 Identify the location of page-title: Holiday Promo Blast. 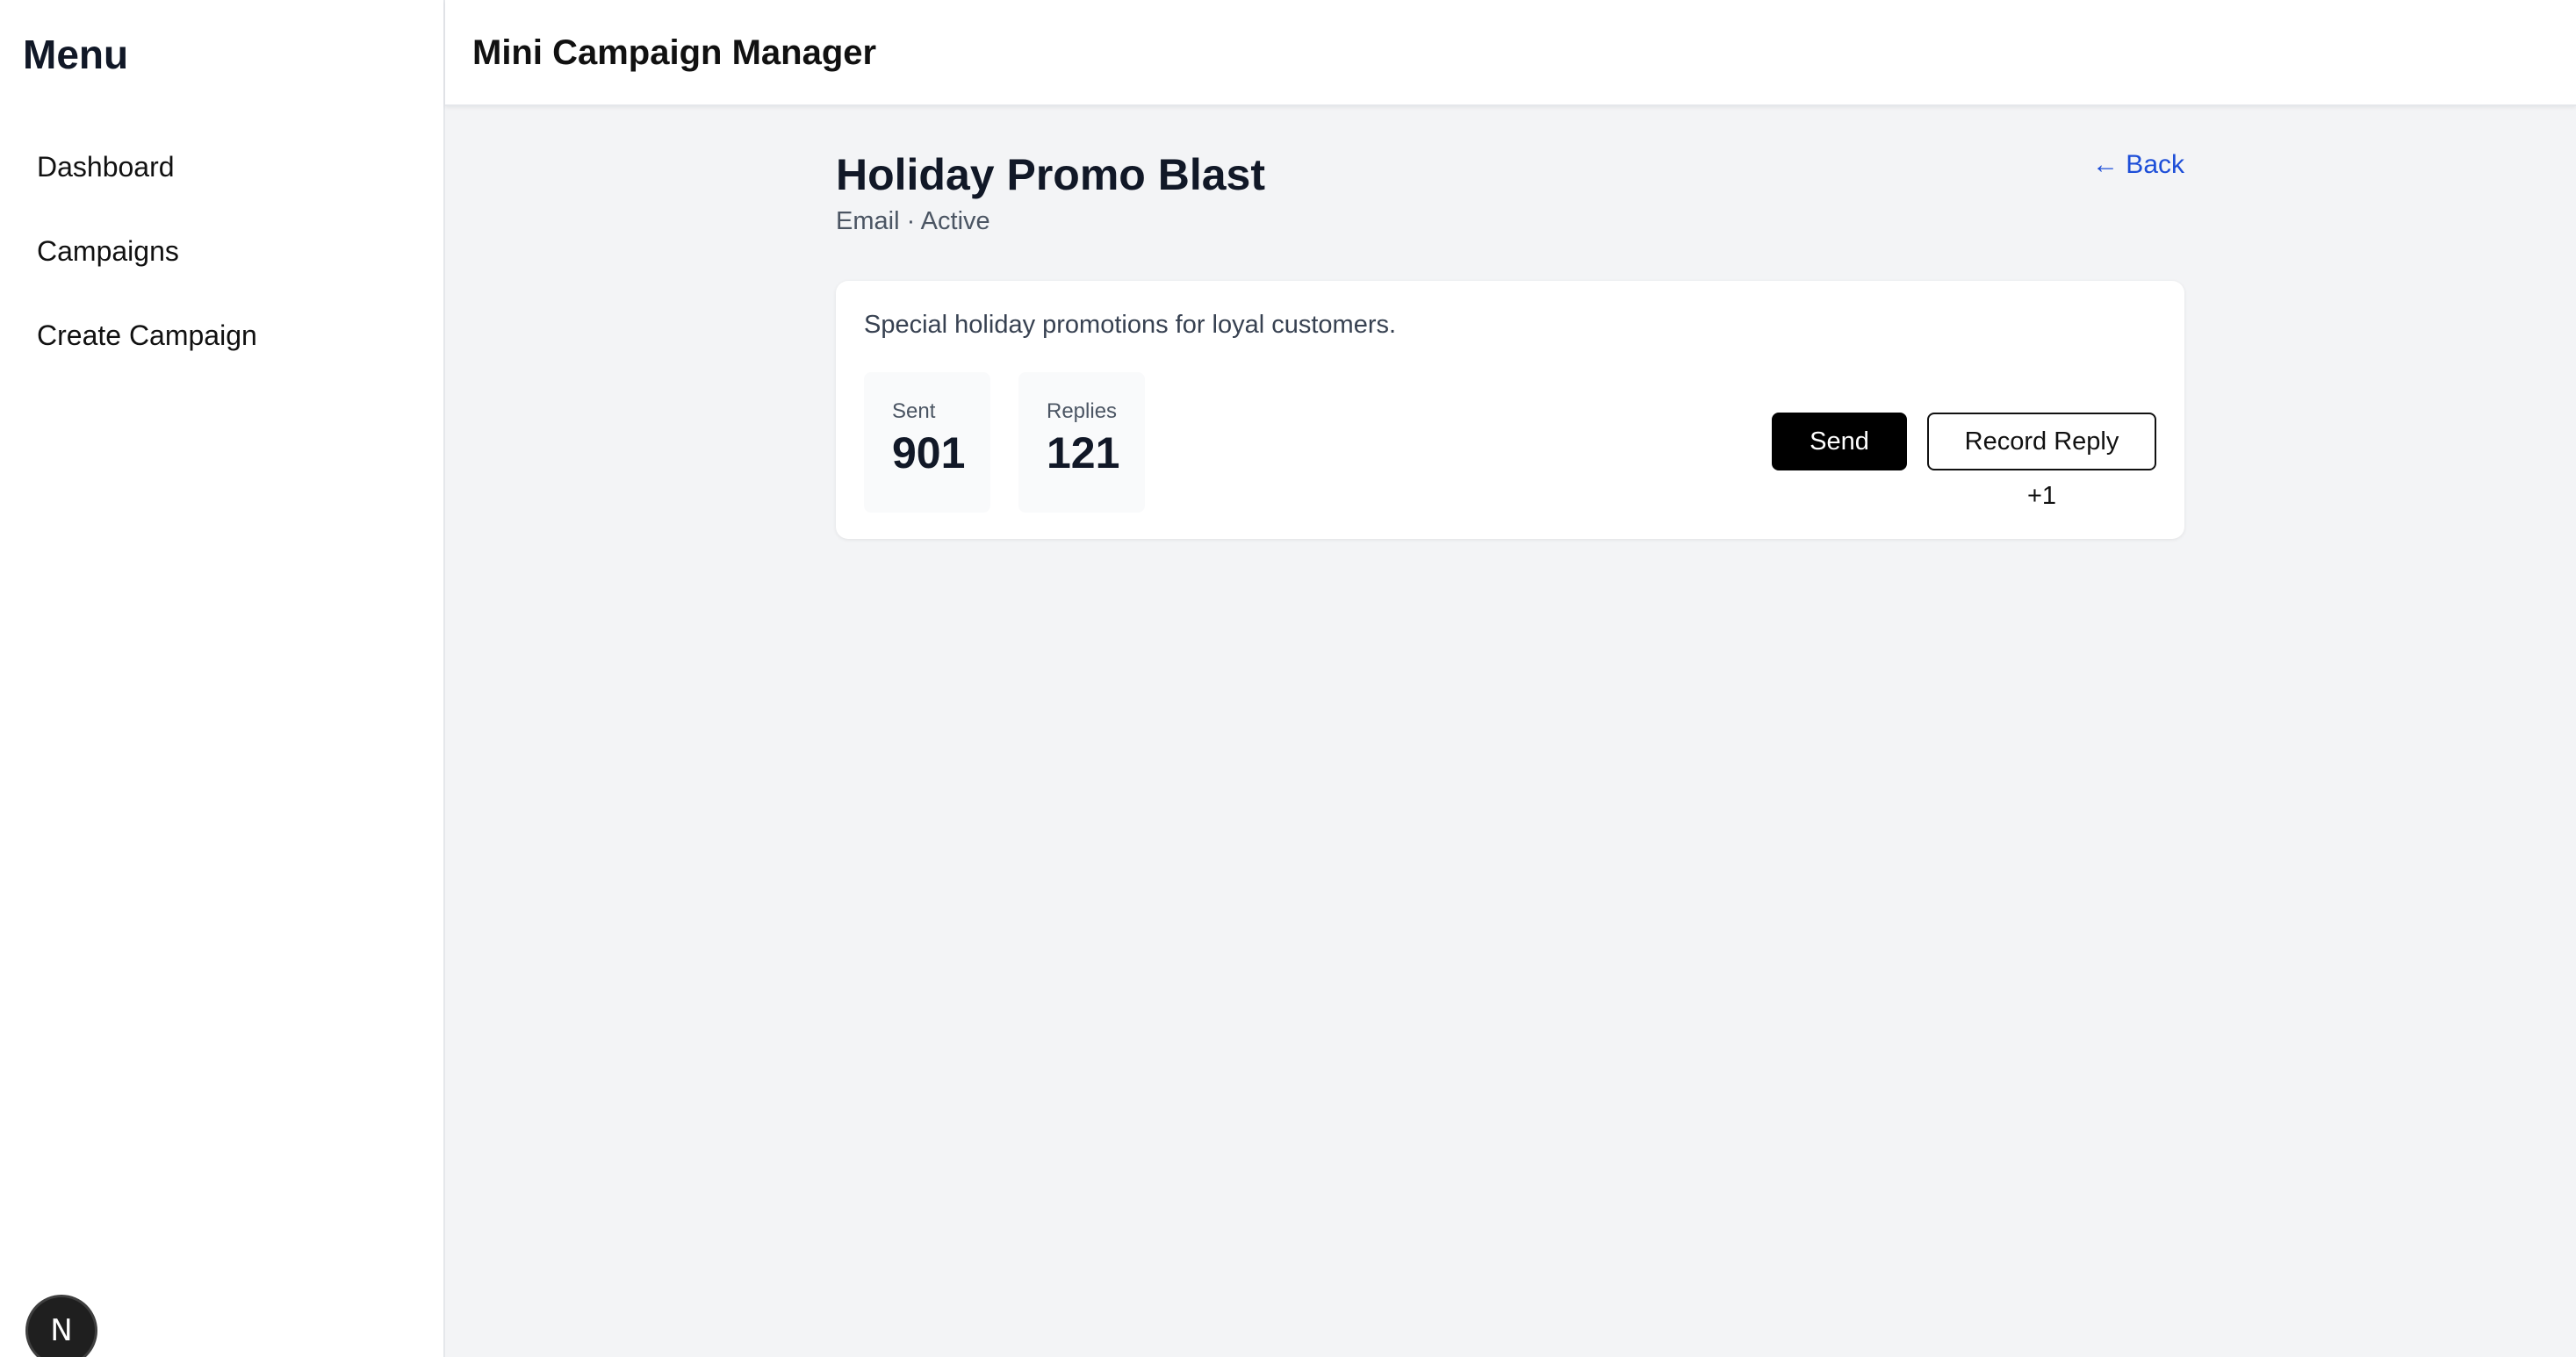
(1050, 174).